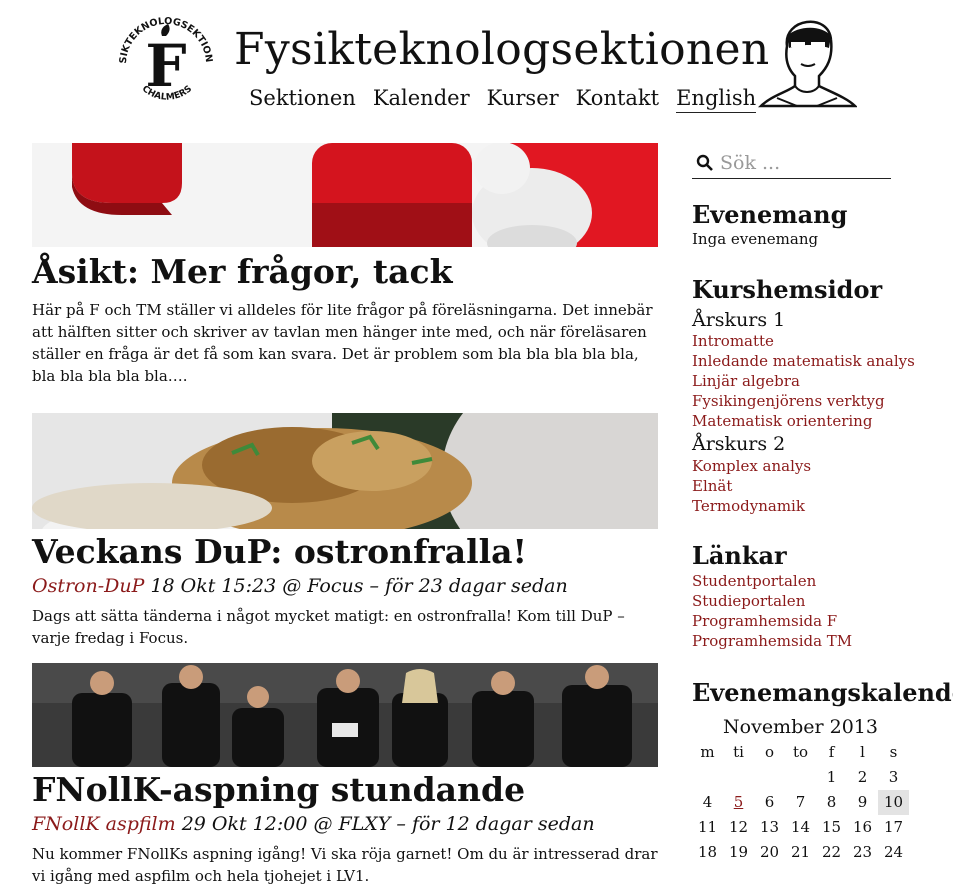 Image resolution: width=953 pixels, height=896 pixels. What do you see at coordinates (893, 752) in the screenshot?
I see `weekday: s` at bounding box center [893, 752].